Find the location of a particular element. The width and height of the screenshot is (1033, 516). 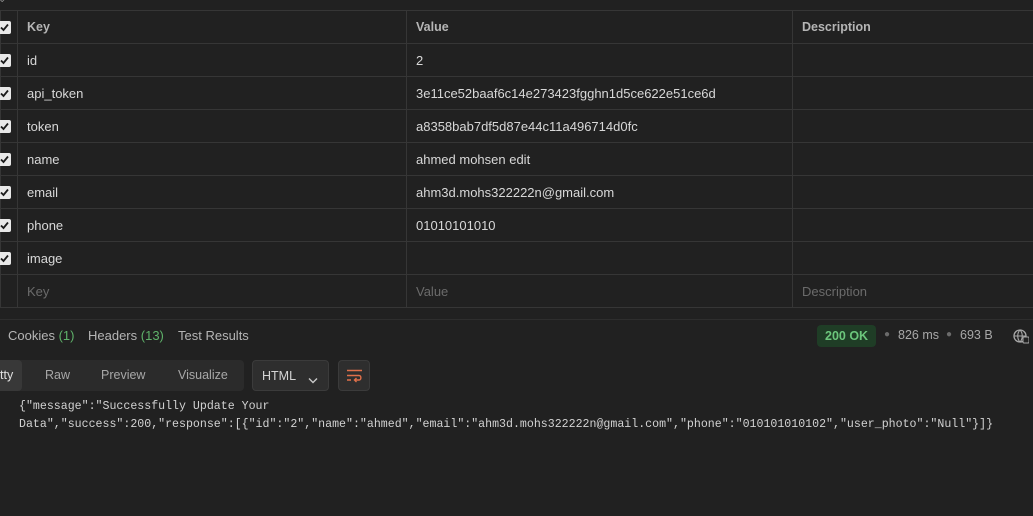

param-value: ahmed mohsen edit is located at coordinates (599, 159).